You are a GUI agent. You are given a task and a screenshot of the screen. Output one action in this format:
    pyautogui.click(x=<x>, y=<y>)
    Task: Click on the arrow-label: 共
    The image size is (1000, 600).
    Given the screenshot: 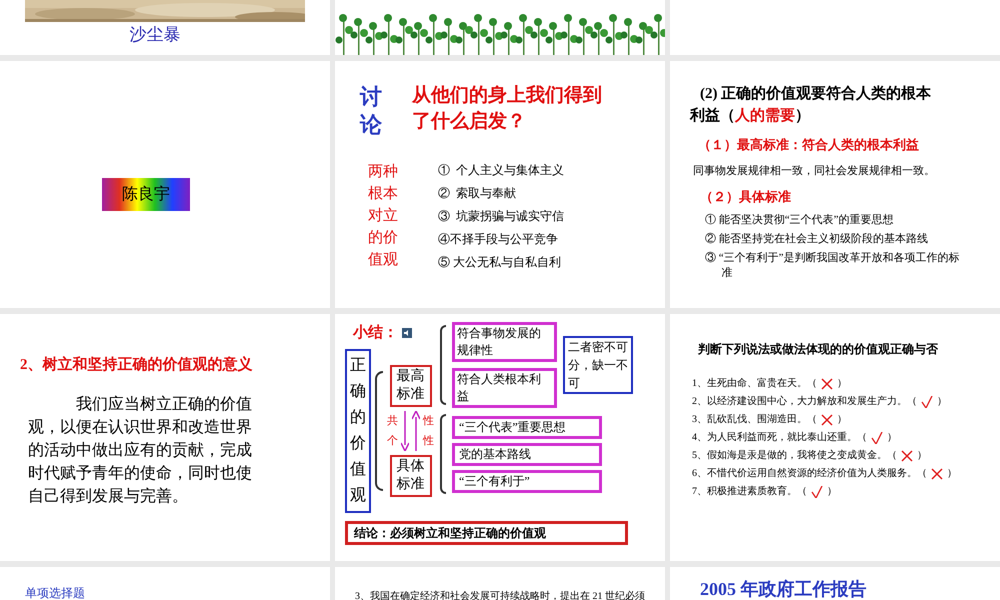 What is the action you would take?
    pyautogui.click(x=392, y=421)
    